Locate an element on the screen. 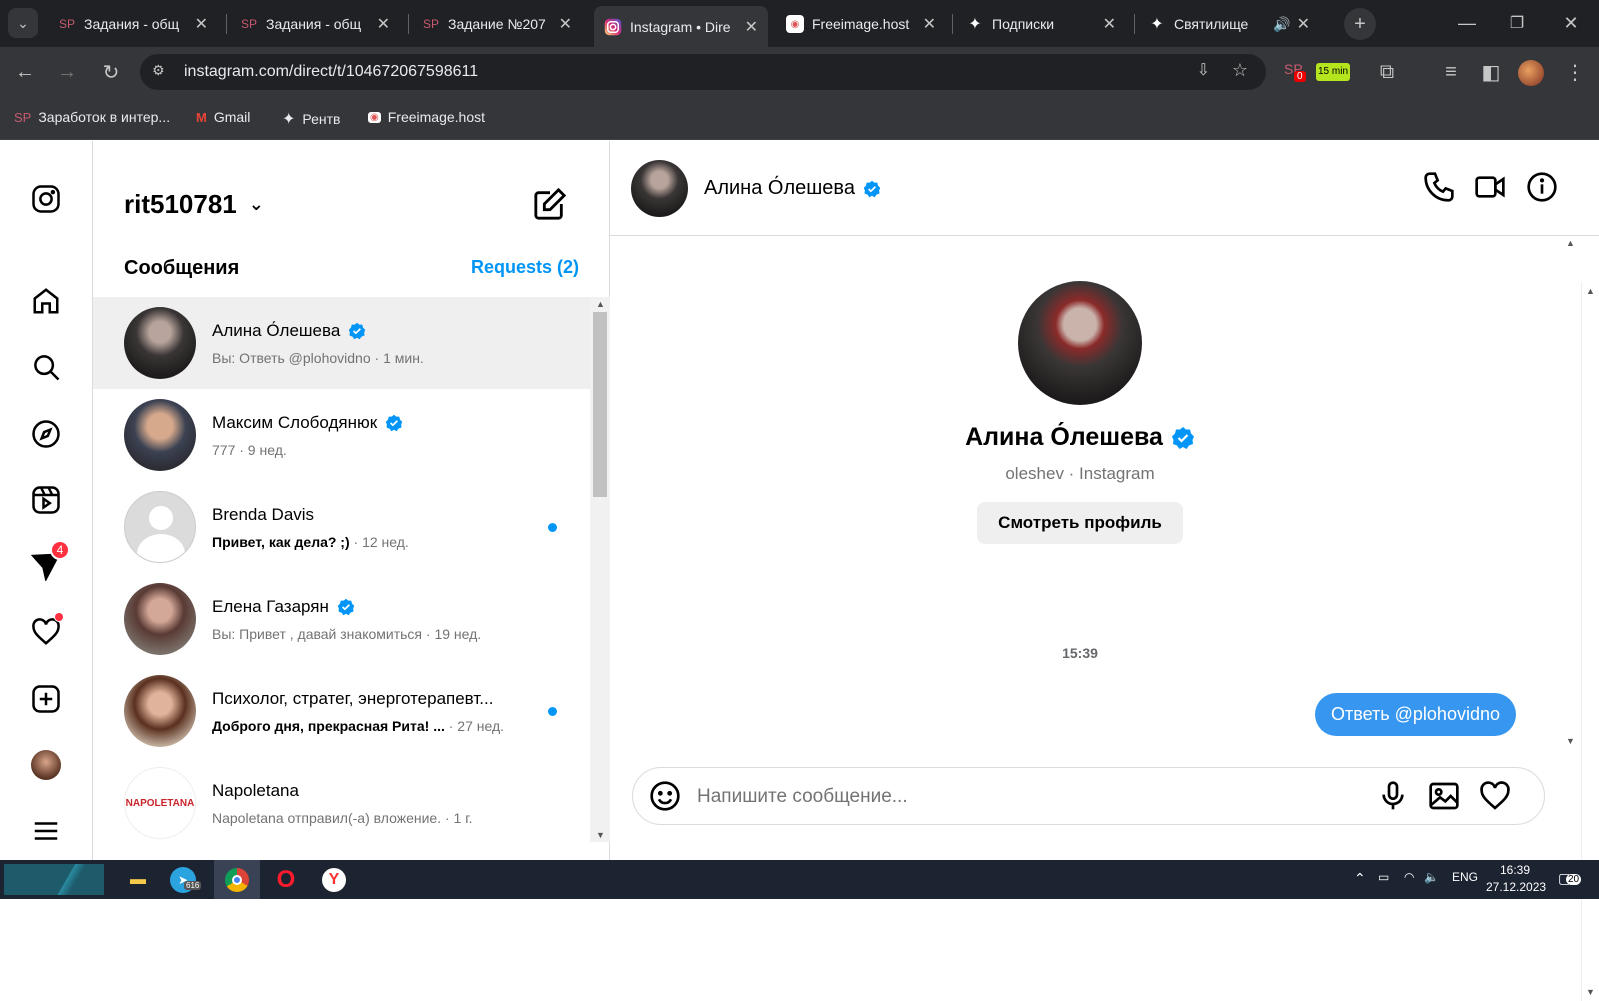 This screenshot has height=1001, width=1599. emoji-icon is located at coordinates (666, 797).